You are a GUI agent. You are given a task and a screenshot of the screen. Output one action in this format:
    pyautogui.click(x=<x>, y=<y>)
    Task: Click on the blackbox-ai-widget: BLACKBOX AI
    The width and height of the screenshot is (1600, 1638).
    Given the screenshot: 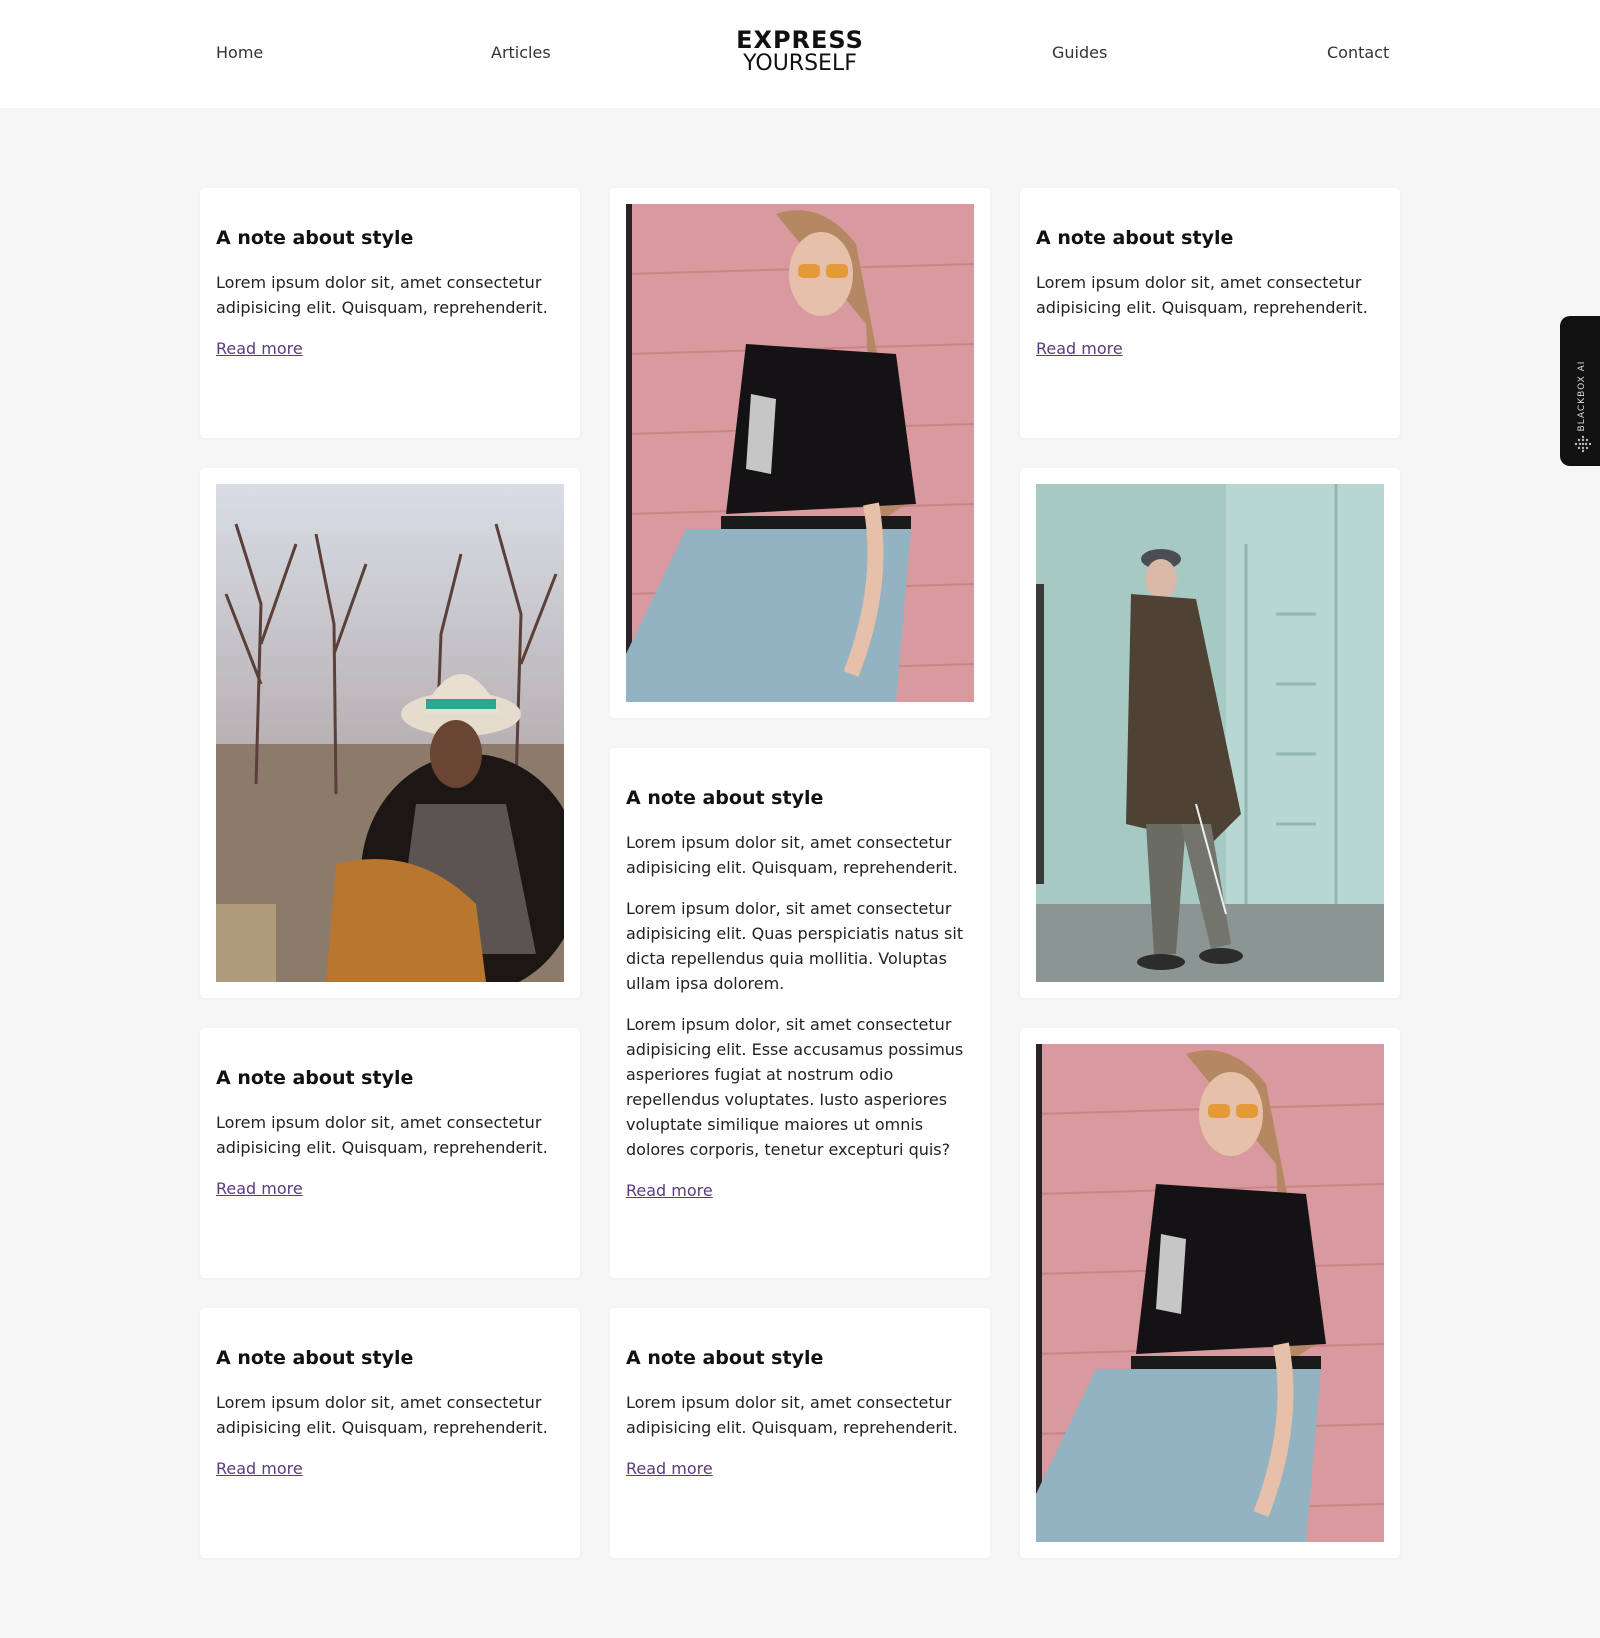 What is the action you would take?
    pyautogui.click(x=1580, y=391)
    